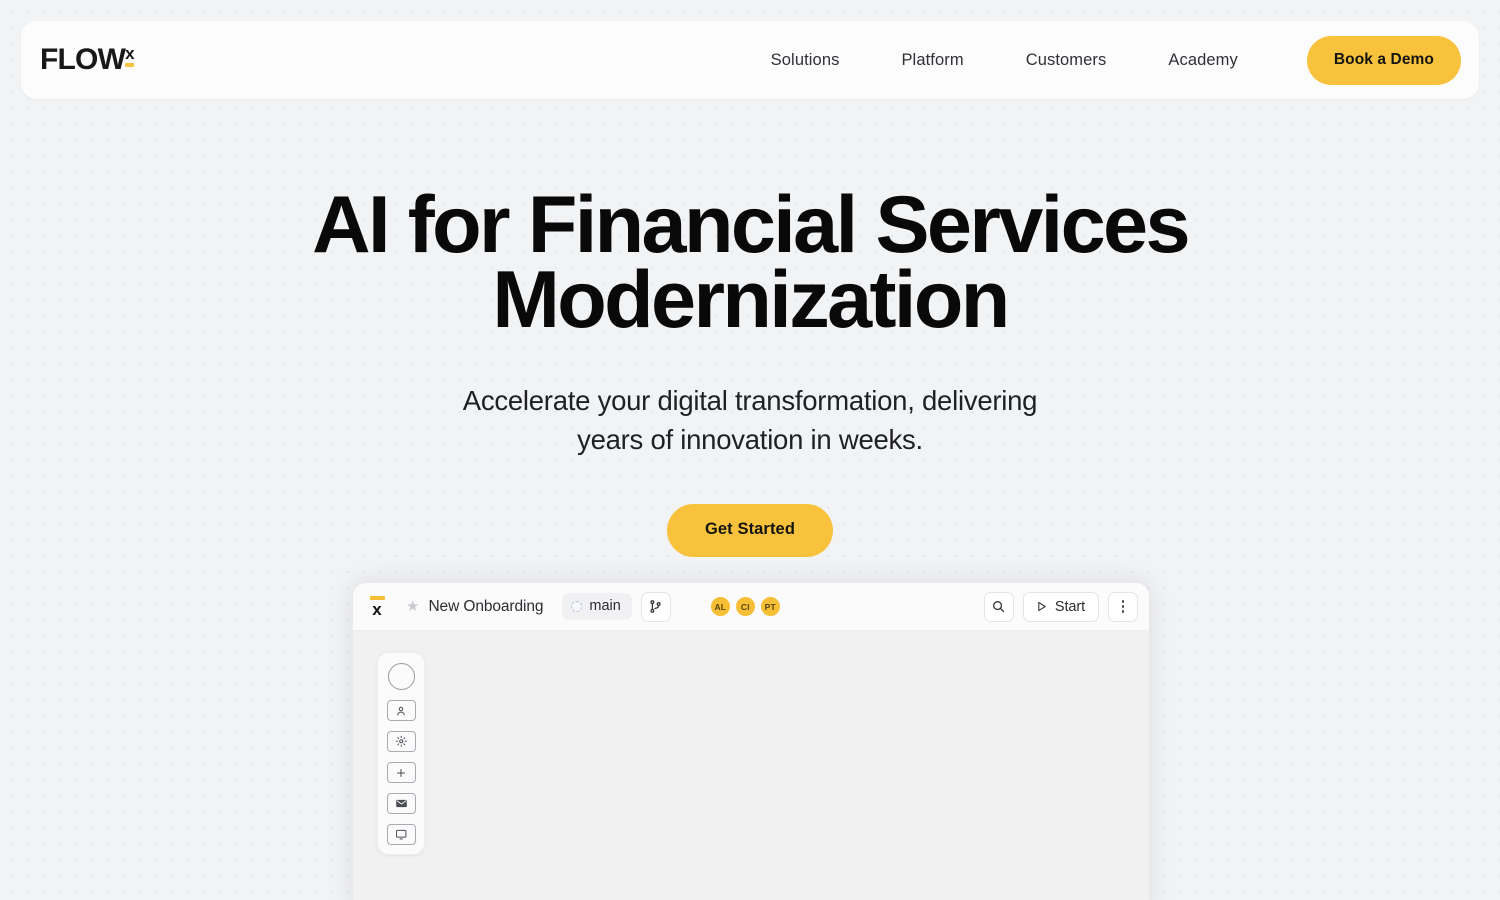 The image size is (1500, 900). I want to click on star-icon: ★, so click(412, 606).